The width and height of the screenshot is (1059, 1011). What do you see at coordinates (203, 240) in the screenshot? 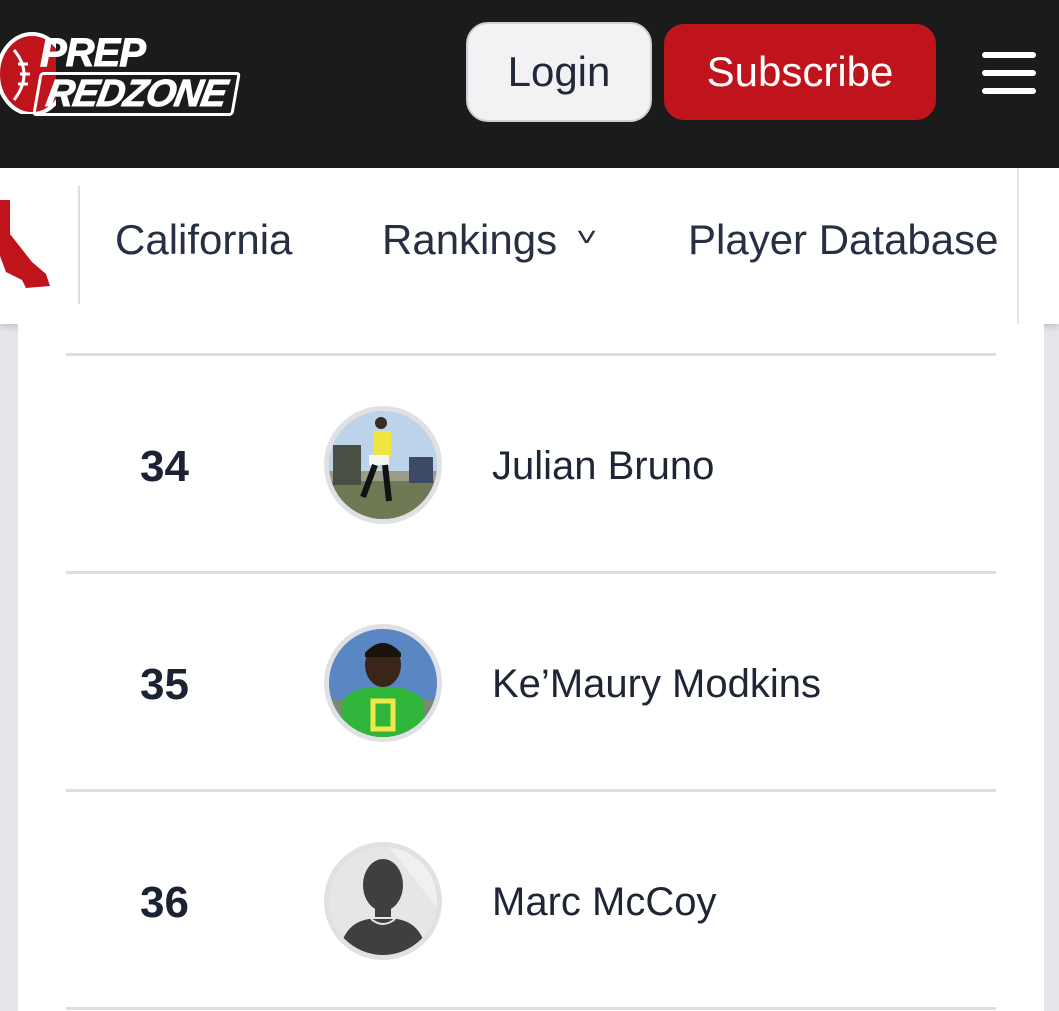
I see `nav-item-california: California` at bounding box center [203, 240].